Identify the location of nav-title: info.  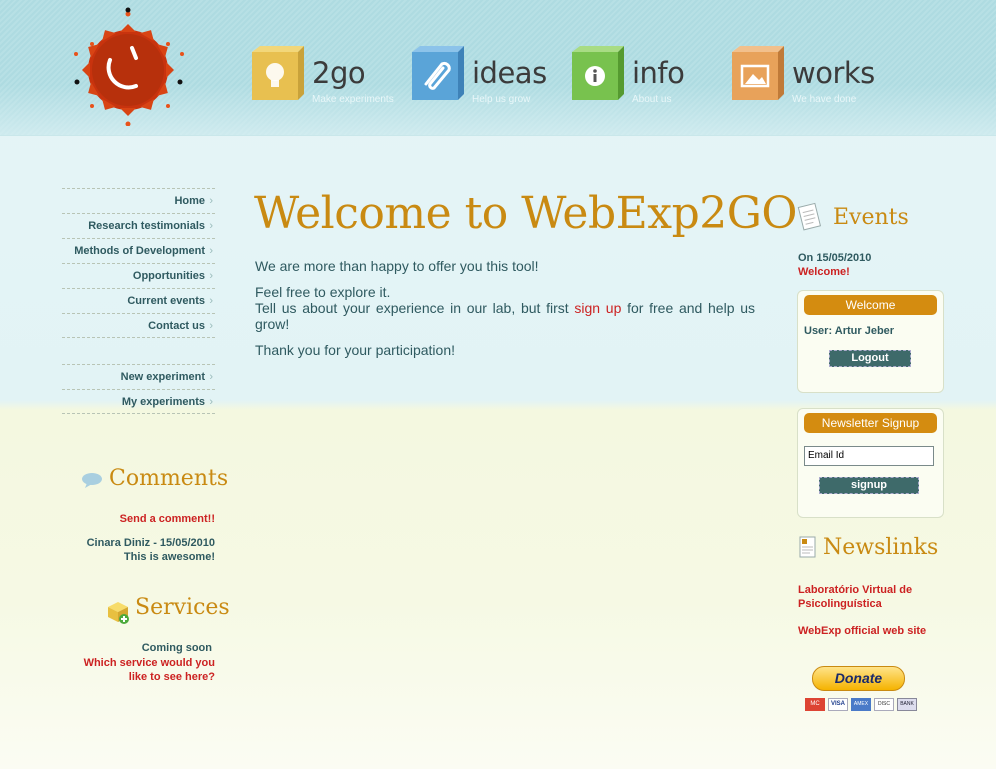
(658, 73).